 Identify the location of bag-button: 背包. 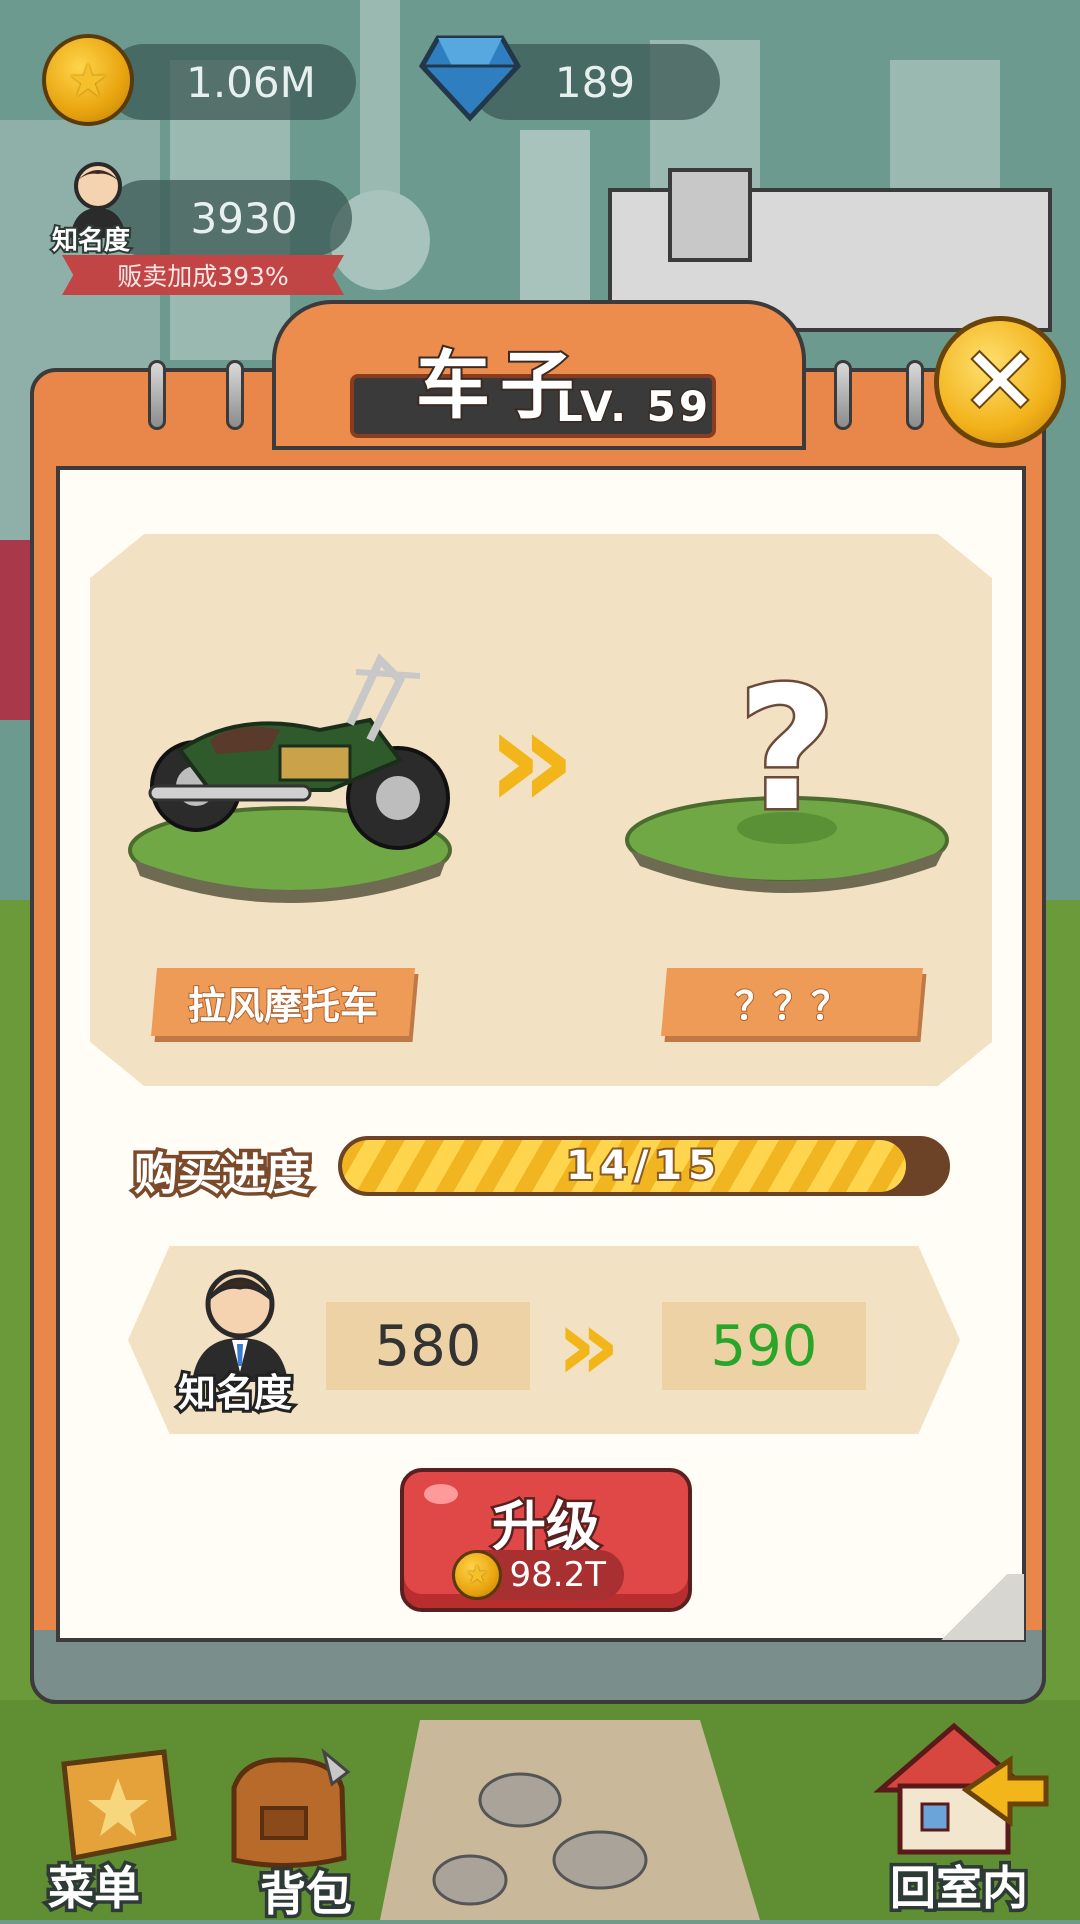
(289, 1835).